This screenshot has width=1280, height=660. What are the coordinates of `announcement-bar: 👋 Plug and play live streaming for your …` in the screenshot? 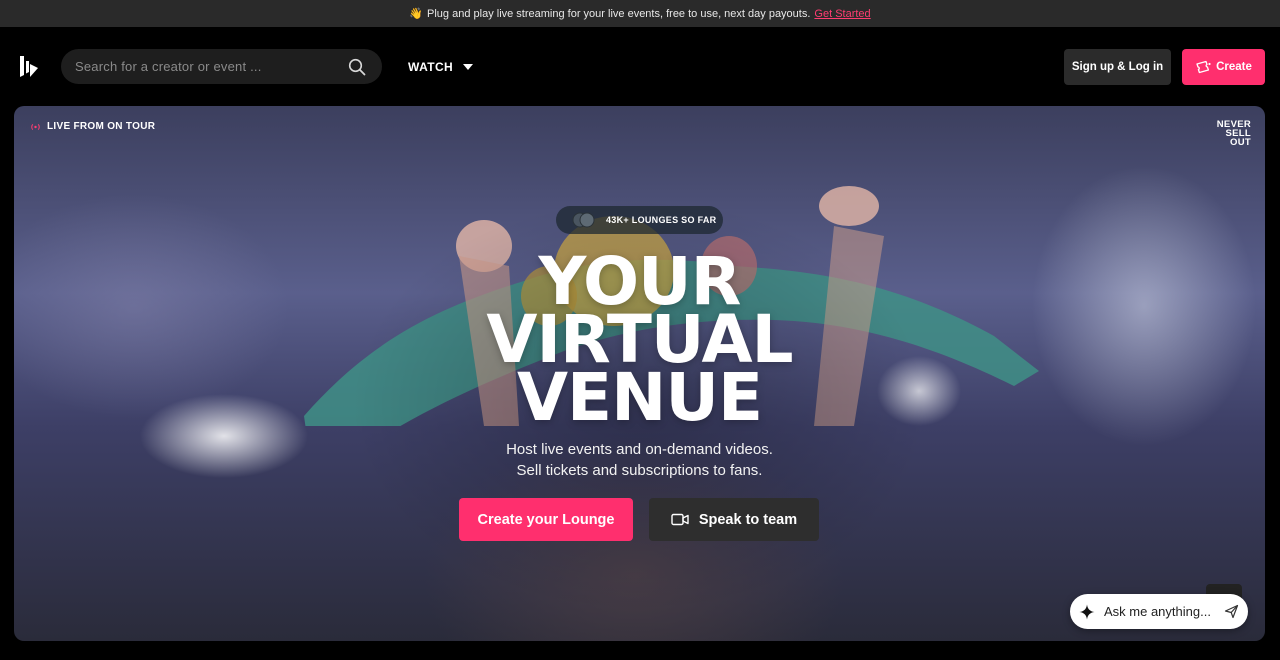 It's located at (640, 13).